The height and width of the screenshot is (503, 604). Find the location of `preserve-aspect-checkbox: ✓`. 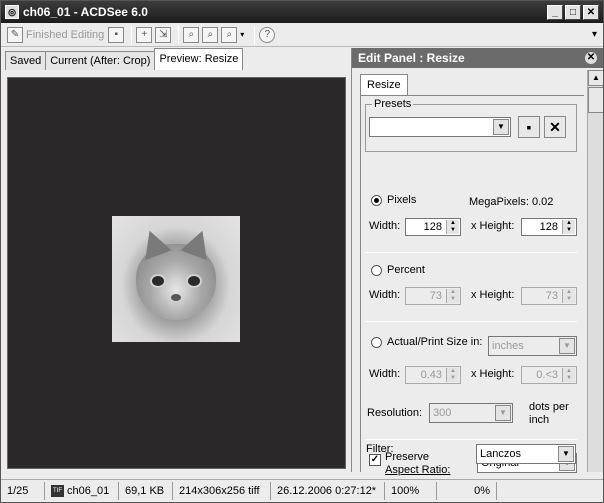

preserve-aspect-checkbox: ✓ is located at coordinates (375, 460).